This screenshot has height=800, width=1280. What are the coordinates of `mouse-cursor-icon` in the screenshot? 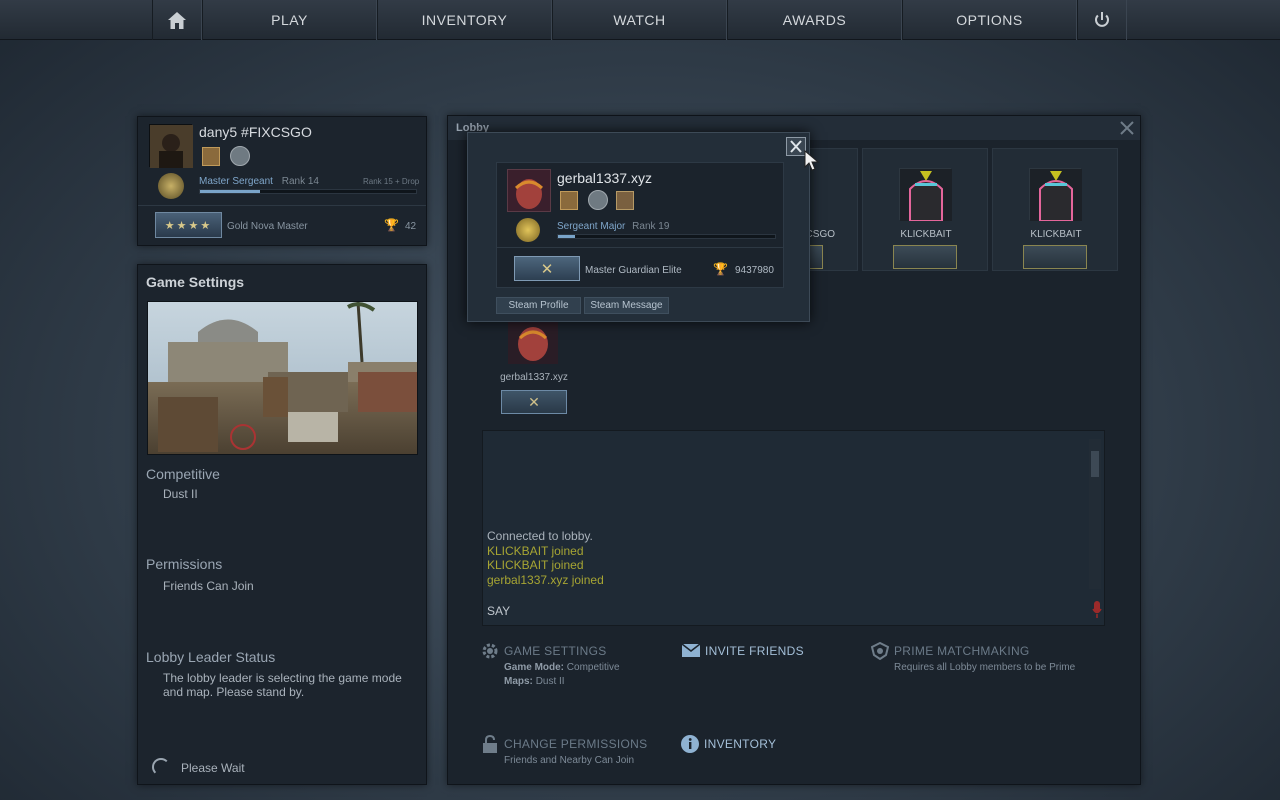 It's located at (812, 160).